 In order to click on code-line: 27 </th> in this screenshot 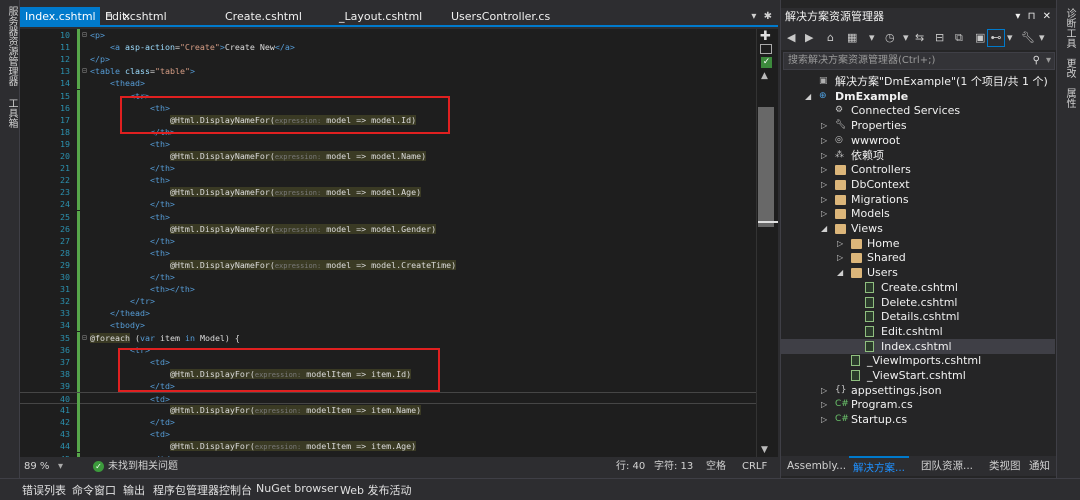, I will do `click(388, 240)`.